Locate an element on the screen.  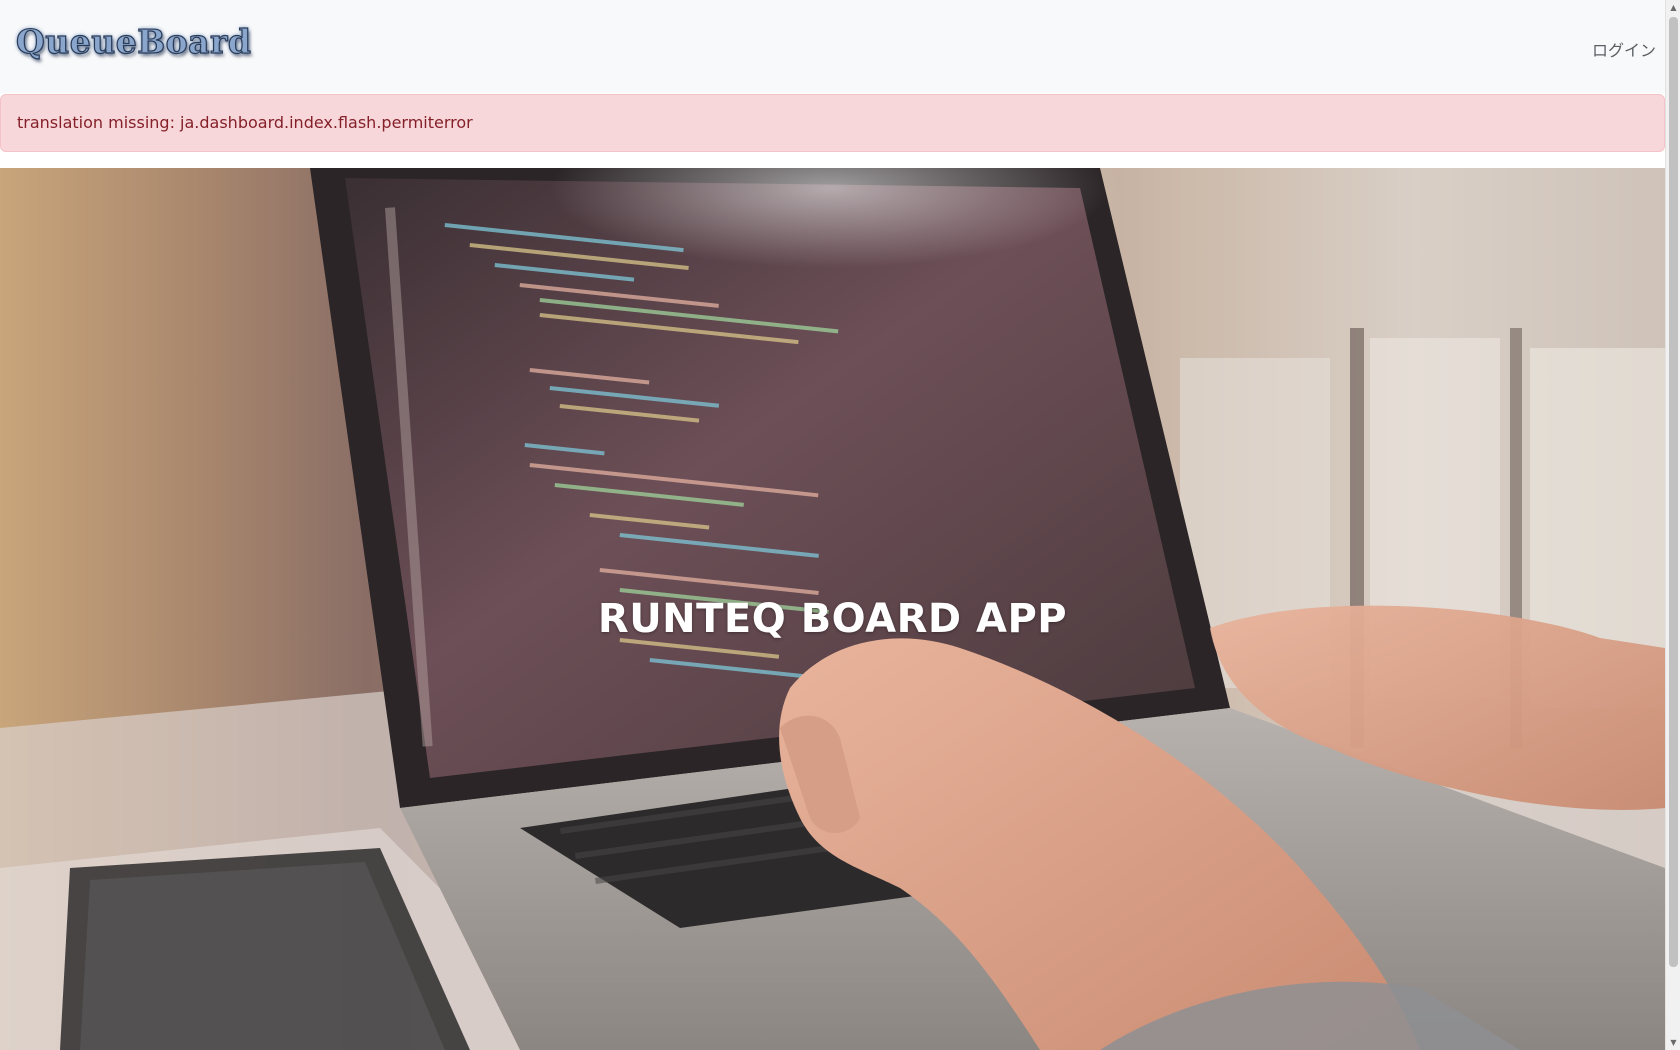
brand-logo: QueueBoard is located at coordinates (133, 41).